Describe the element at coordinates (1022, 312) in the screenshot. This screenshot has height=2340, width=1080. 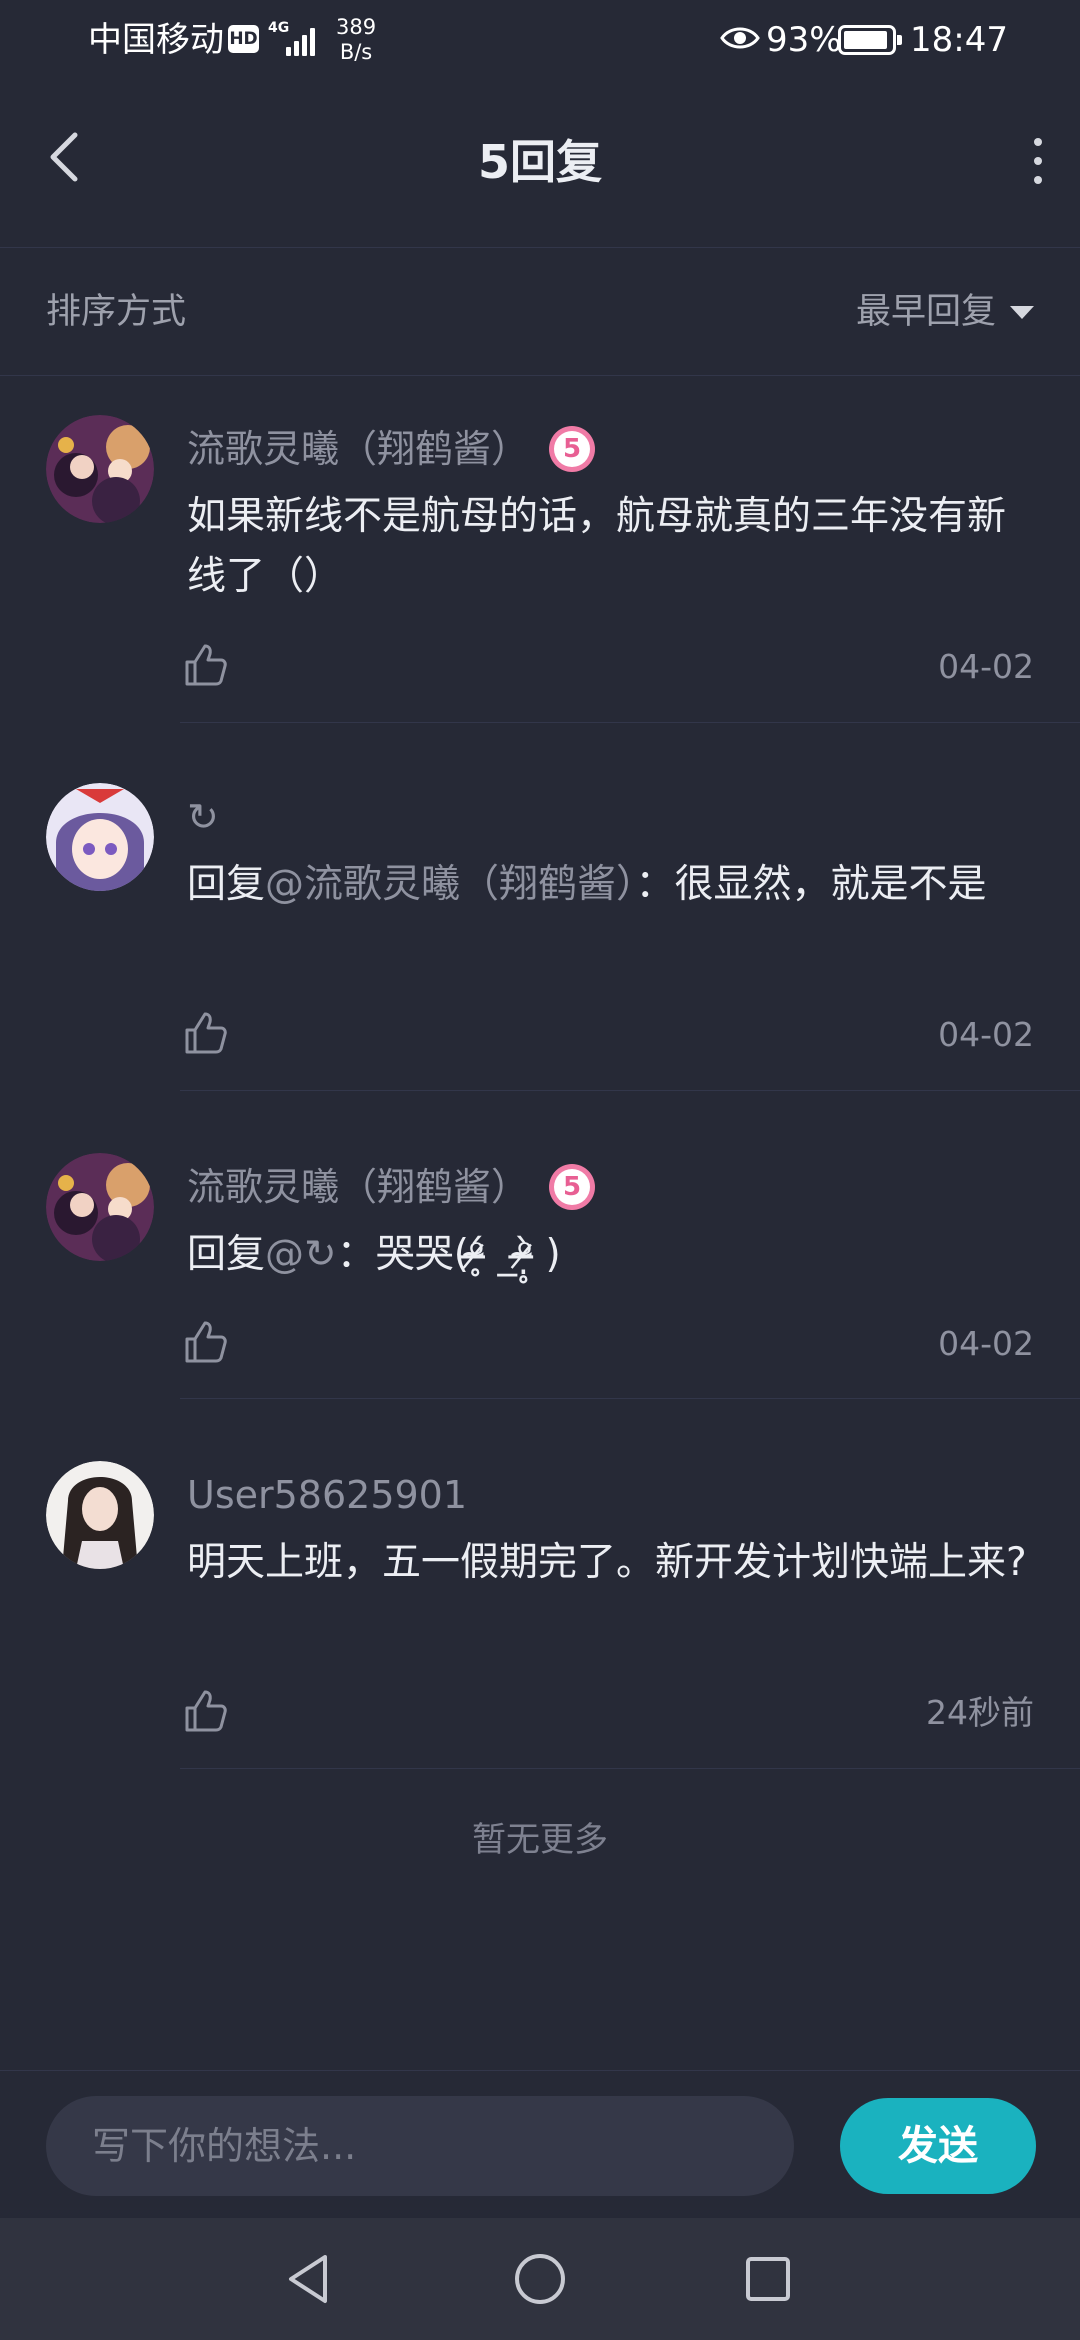
I see `caret-down-icon` at that location.